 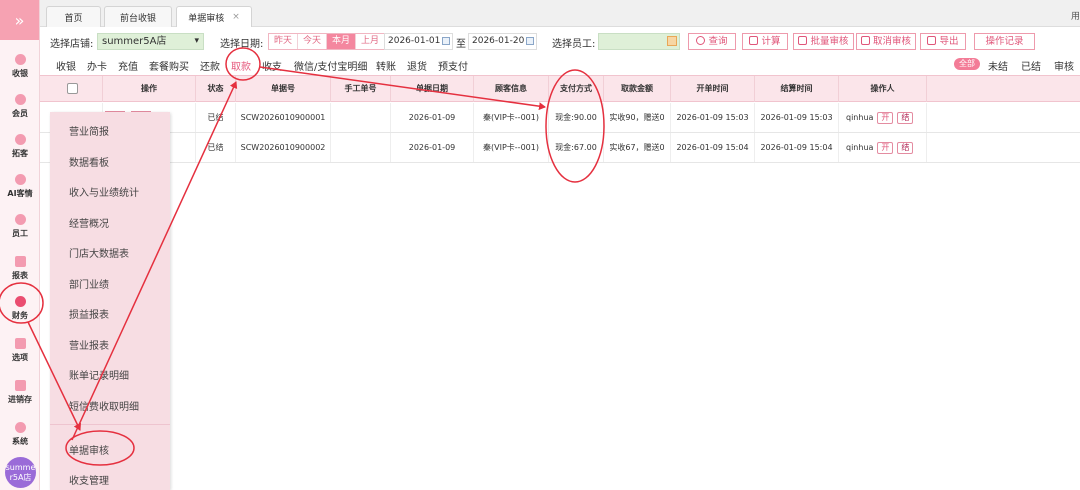 What do you see at coordinates (1031, 65) in the screenshot?
I see `status-filter-settled: 已结` at bounding box center [1031, 65].